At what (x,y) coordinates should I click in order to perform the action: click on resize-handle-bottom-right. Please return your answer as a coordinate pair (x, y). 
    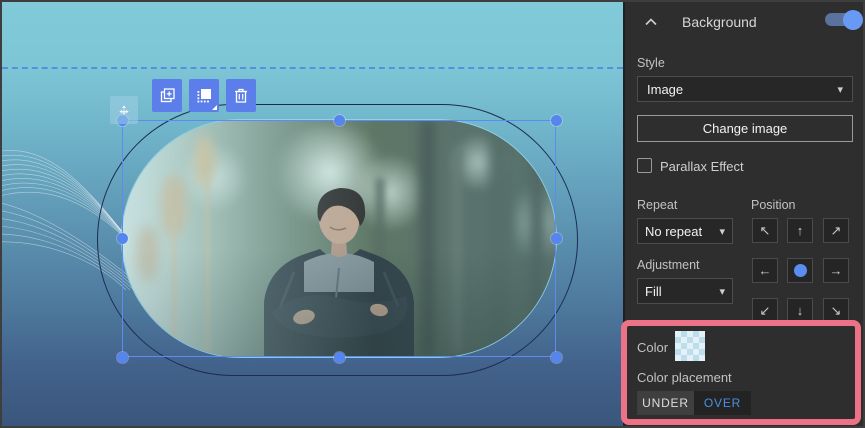
    Looking at the image, I should click on (556, 357).